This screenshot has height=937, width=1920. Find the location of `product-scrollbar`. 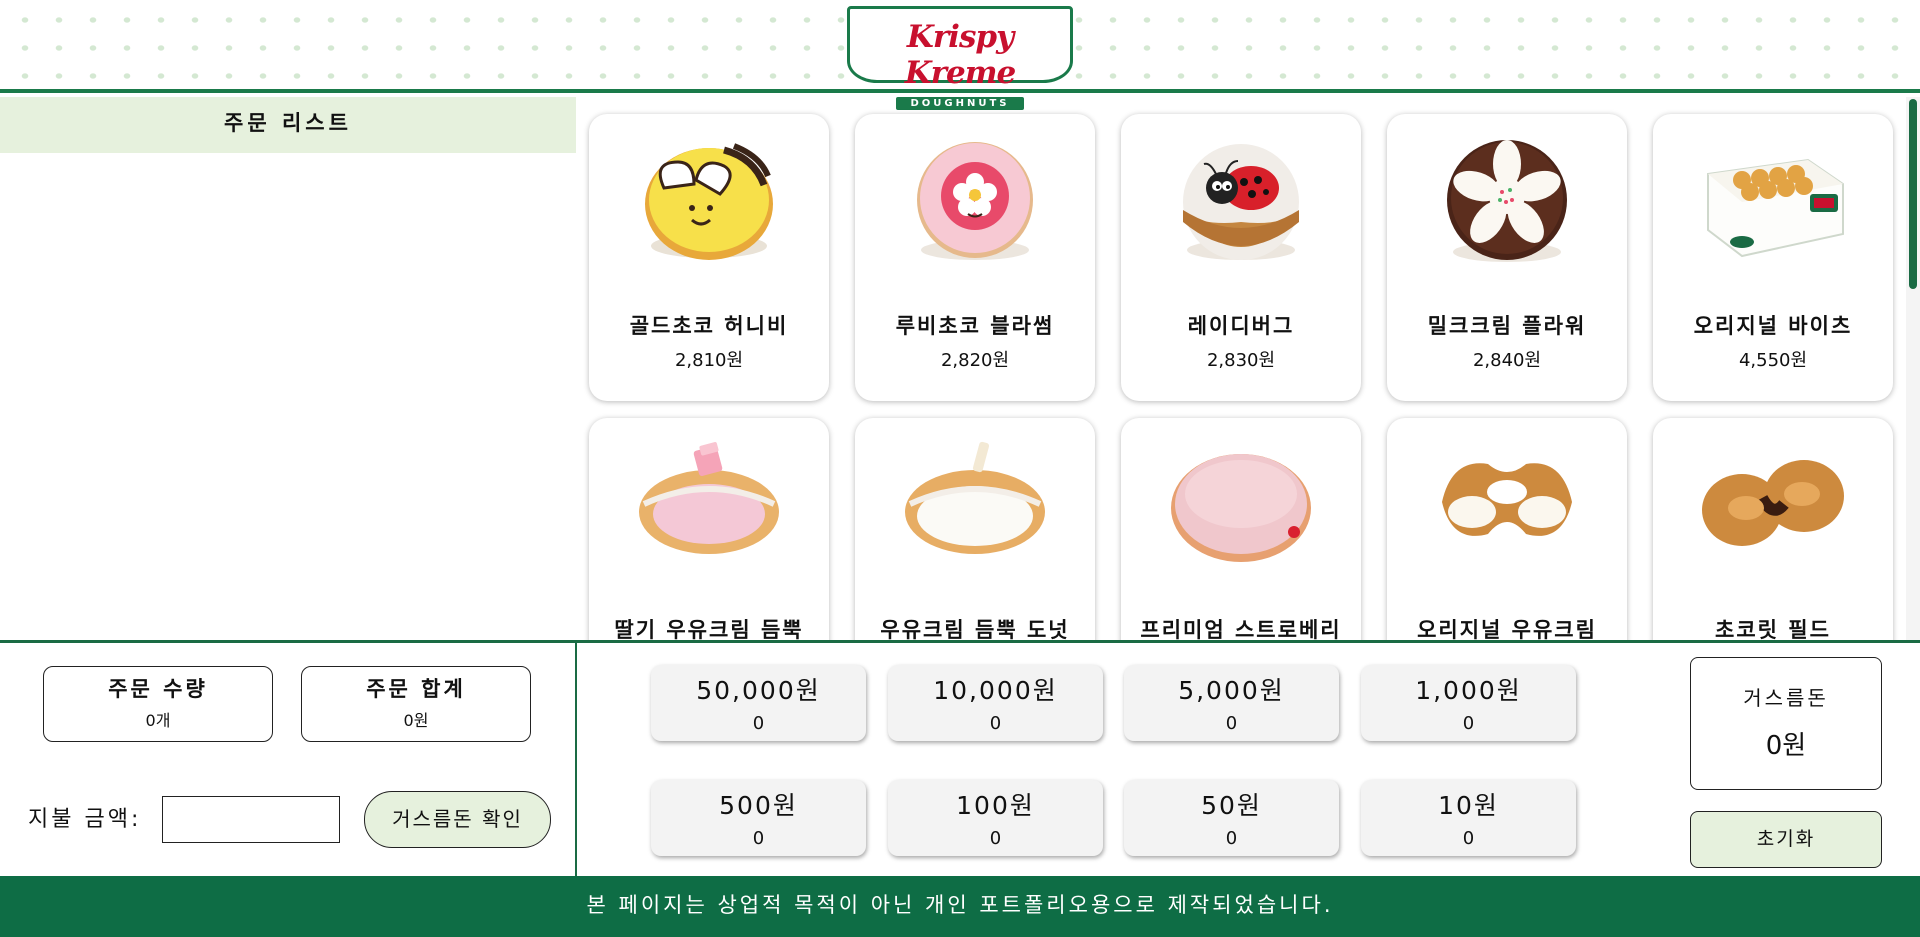

product-scrollbar is located at coordinates (1913, 368).